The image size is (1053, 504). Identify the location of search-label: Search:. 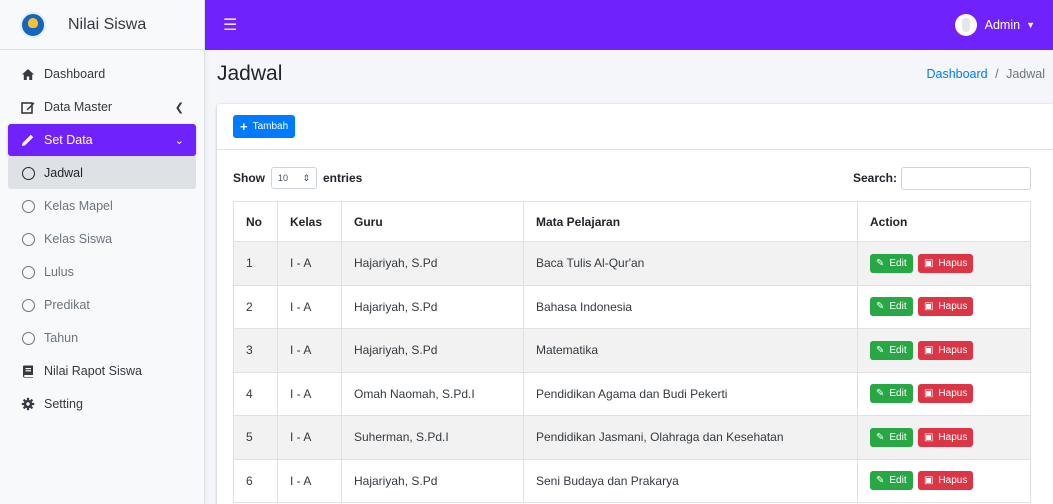
(874, 178).